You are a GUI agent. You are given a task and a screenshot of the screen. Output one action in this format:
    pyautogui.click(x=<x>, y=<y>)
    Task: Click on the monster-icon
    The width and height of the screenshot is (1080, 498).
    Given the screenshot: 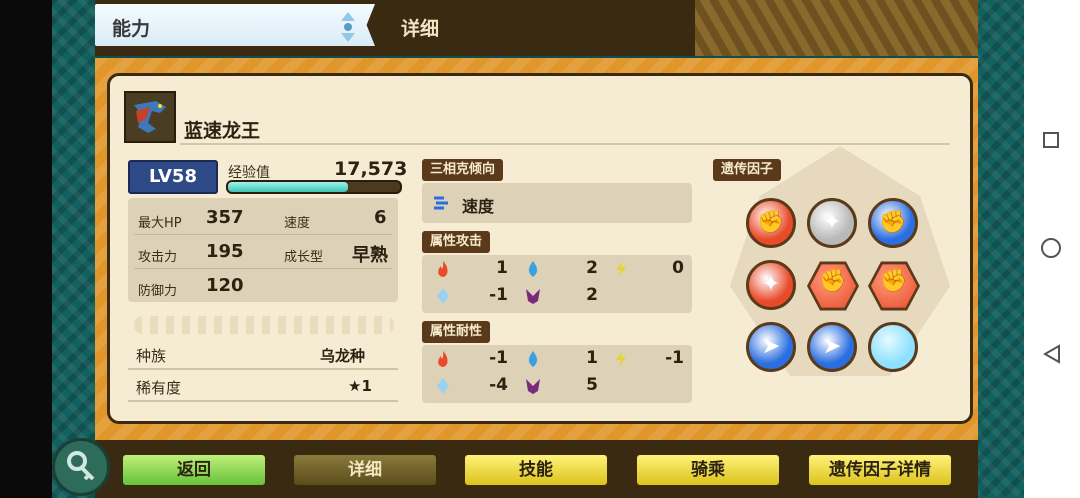 What is the action you would take?
    pyautogui.click(x=150, y=117)
    